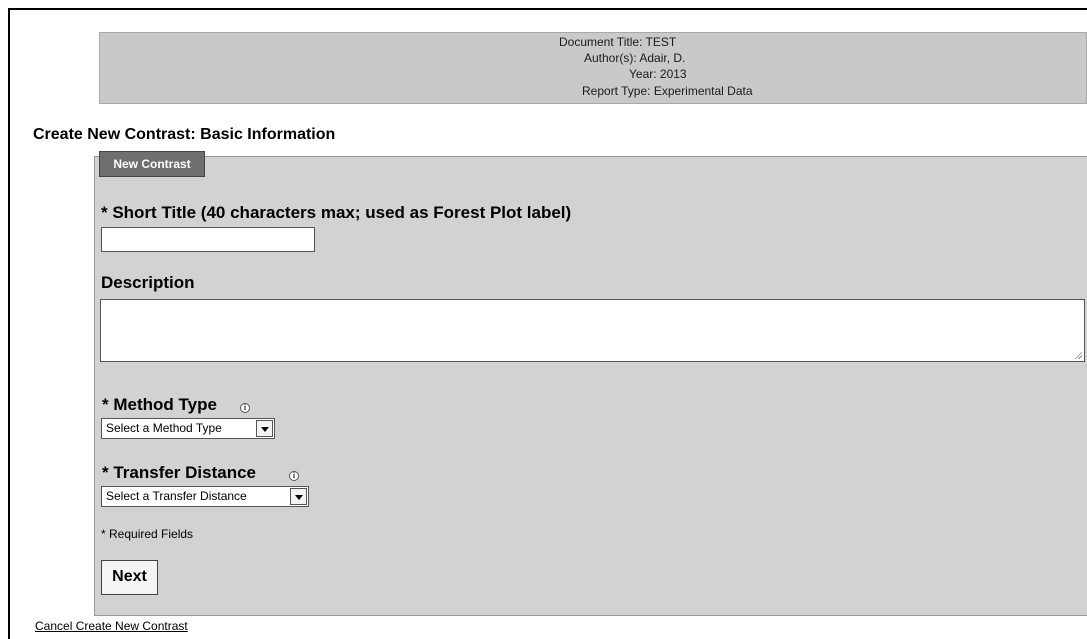 The height and width of the screenshot is (639, 1087). What do you see at coordinates (592, 330) in the screenshot?
I see `description-textarea` at bounding box center [592, 330].